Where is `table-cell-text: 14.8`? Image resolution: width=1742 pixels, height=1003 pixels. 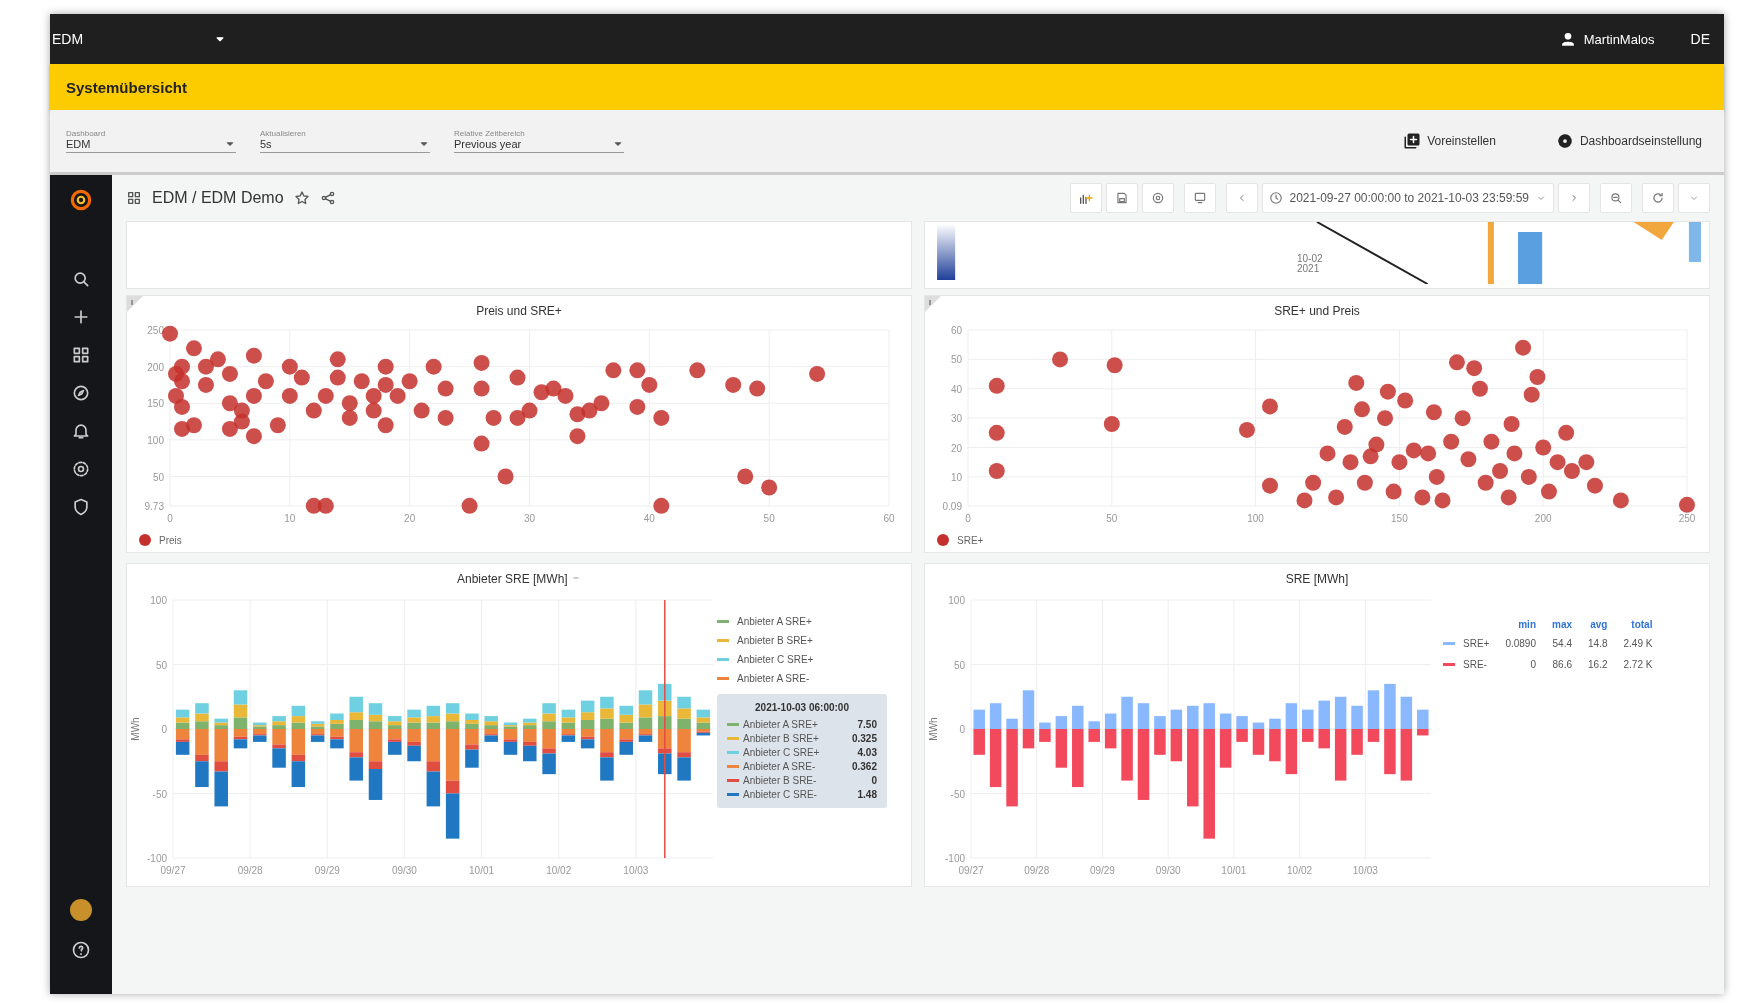 table-cell-text: 14.8 is located at coordinates (1598, 644).